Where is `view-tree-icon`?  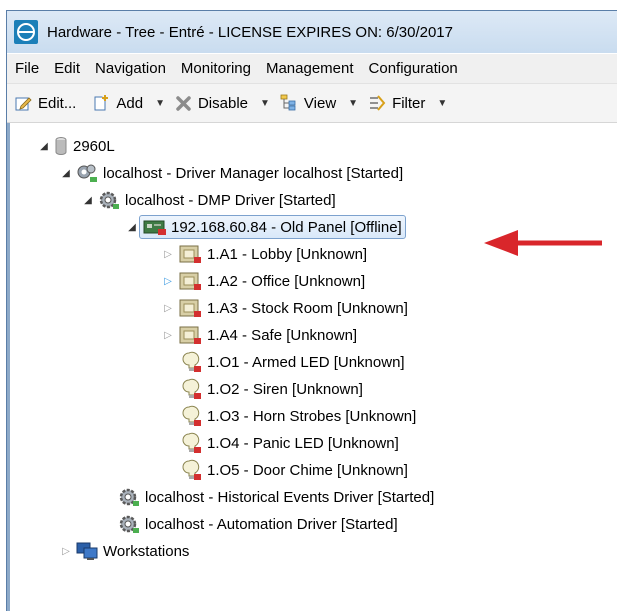
view-tree-icon is located at coordinates (288, 102).